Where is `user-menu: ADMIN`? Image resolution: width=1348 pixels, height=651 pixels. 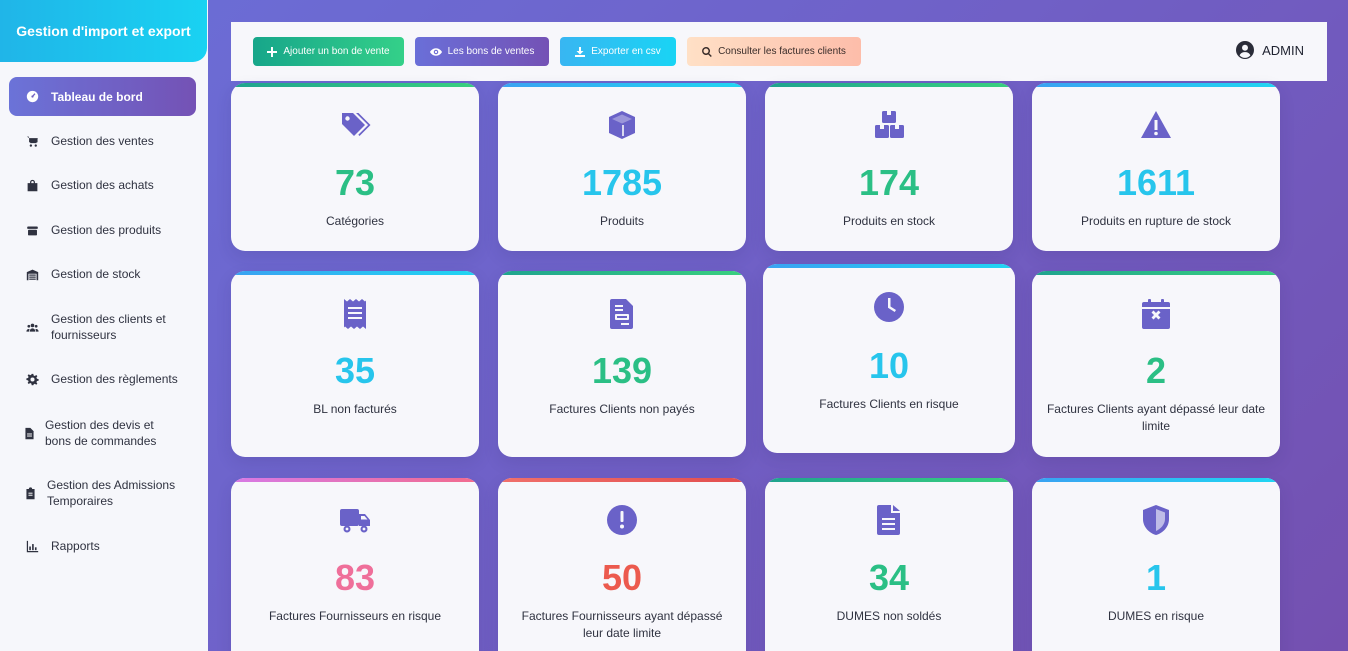 user-menu: ADMIN is located at coordinates (1270, 50).